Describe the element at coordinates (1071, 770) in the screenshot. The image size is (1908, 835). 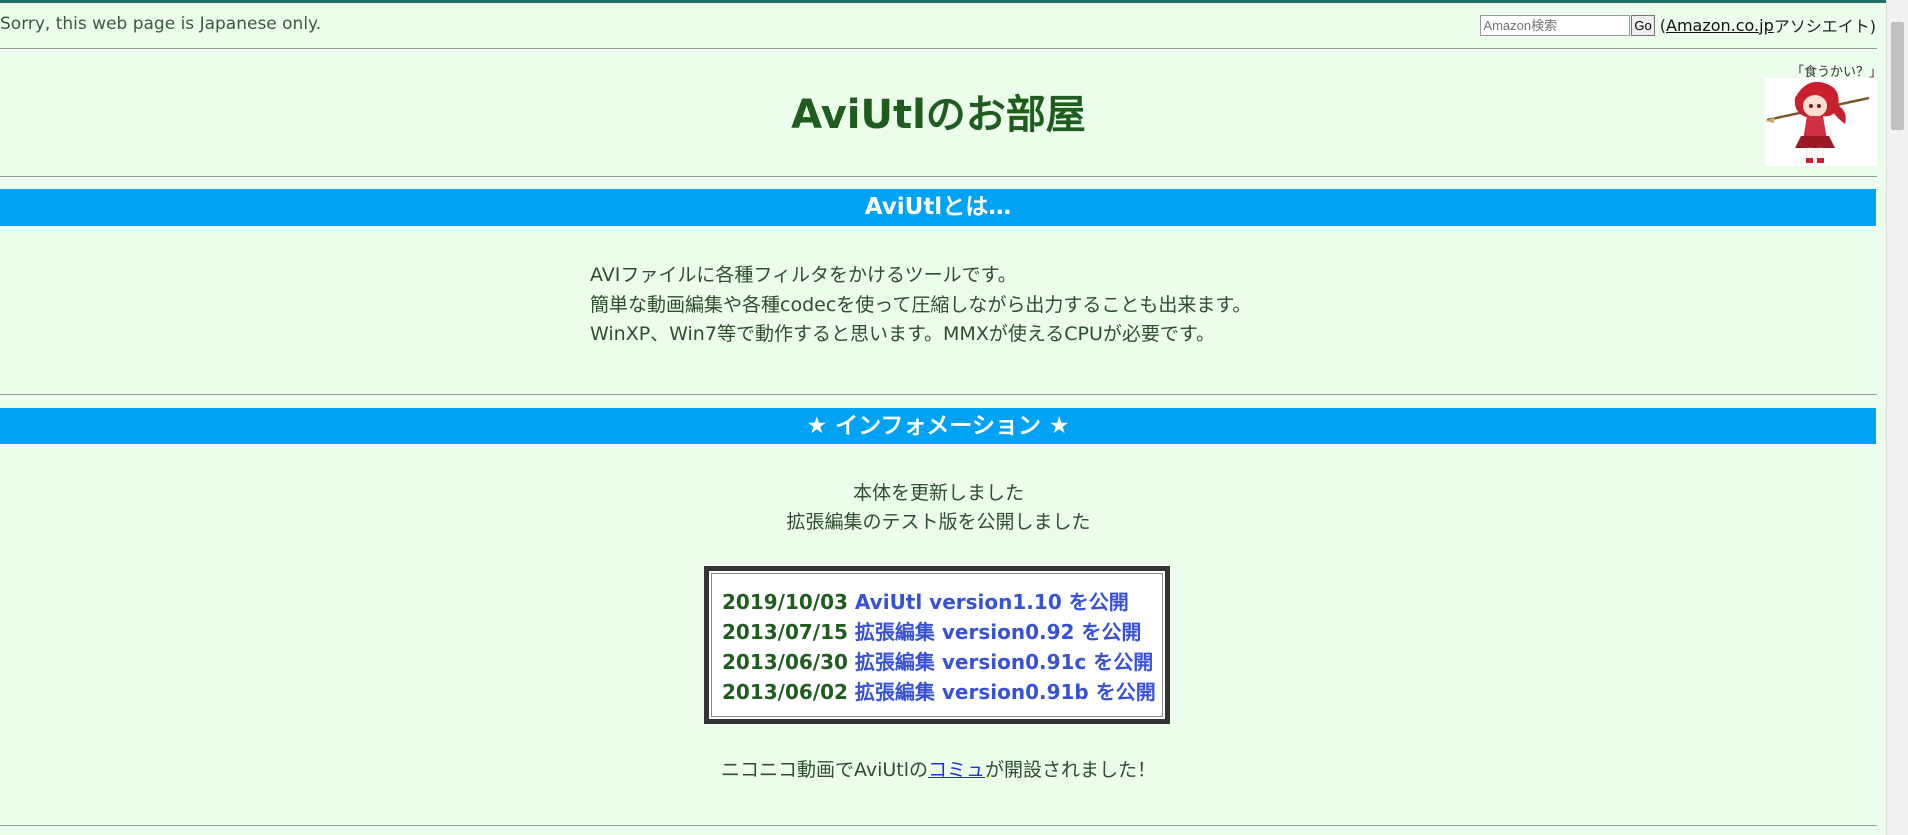
I see `niconico-suffix: が開設されました！` at that location.